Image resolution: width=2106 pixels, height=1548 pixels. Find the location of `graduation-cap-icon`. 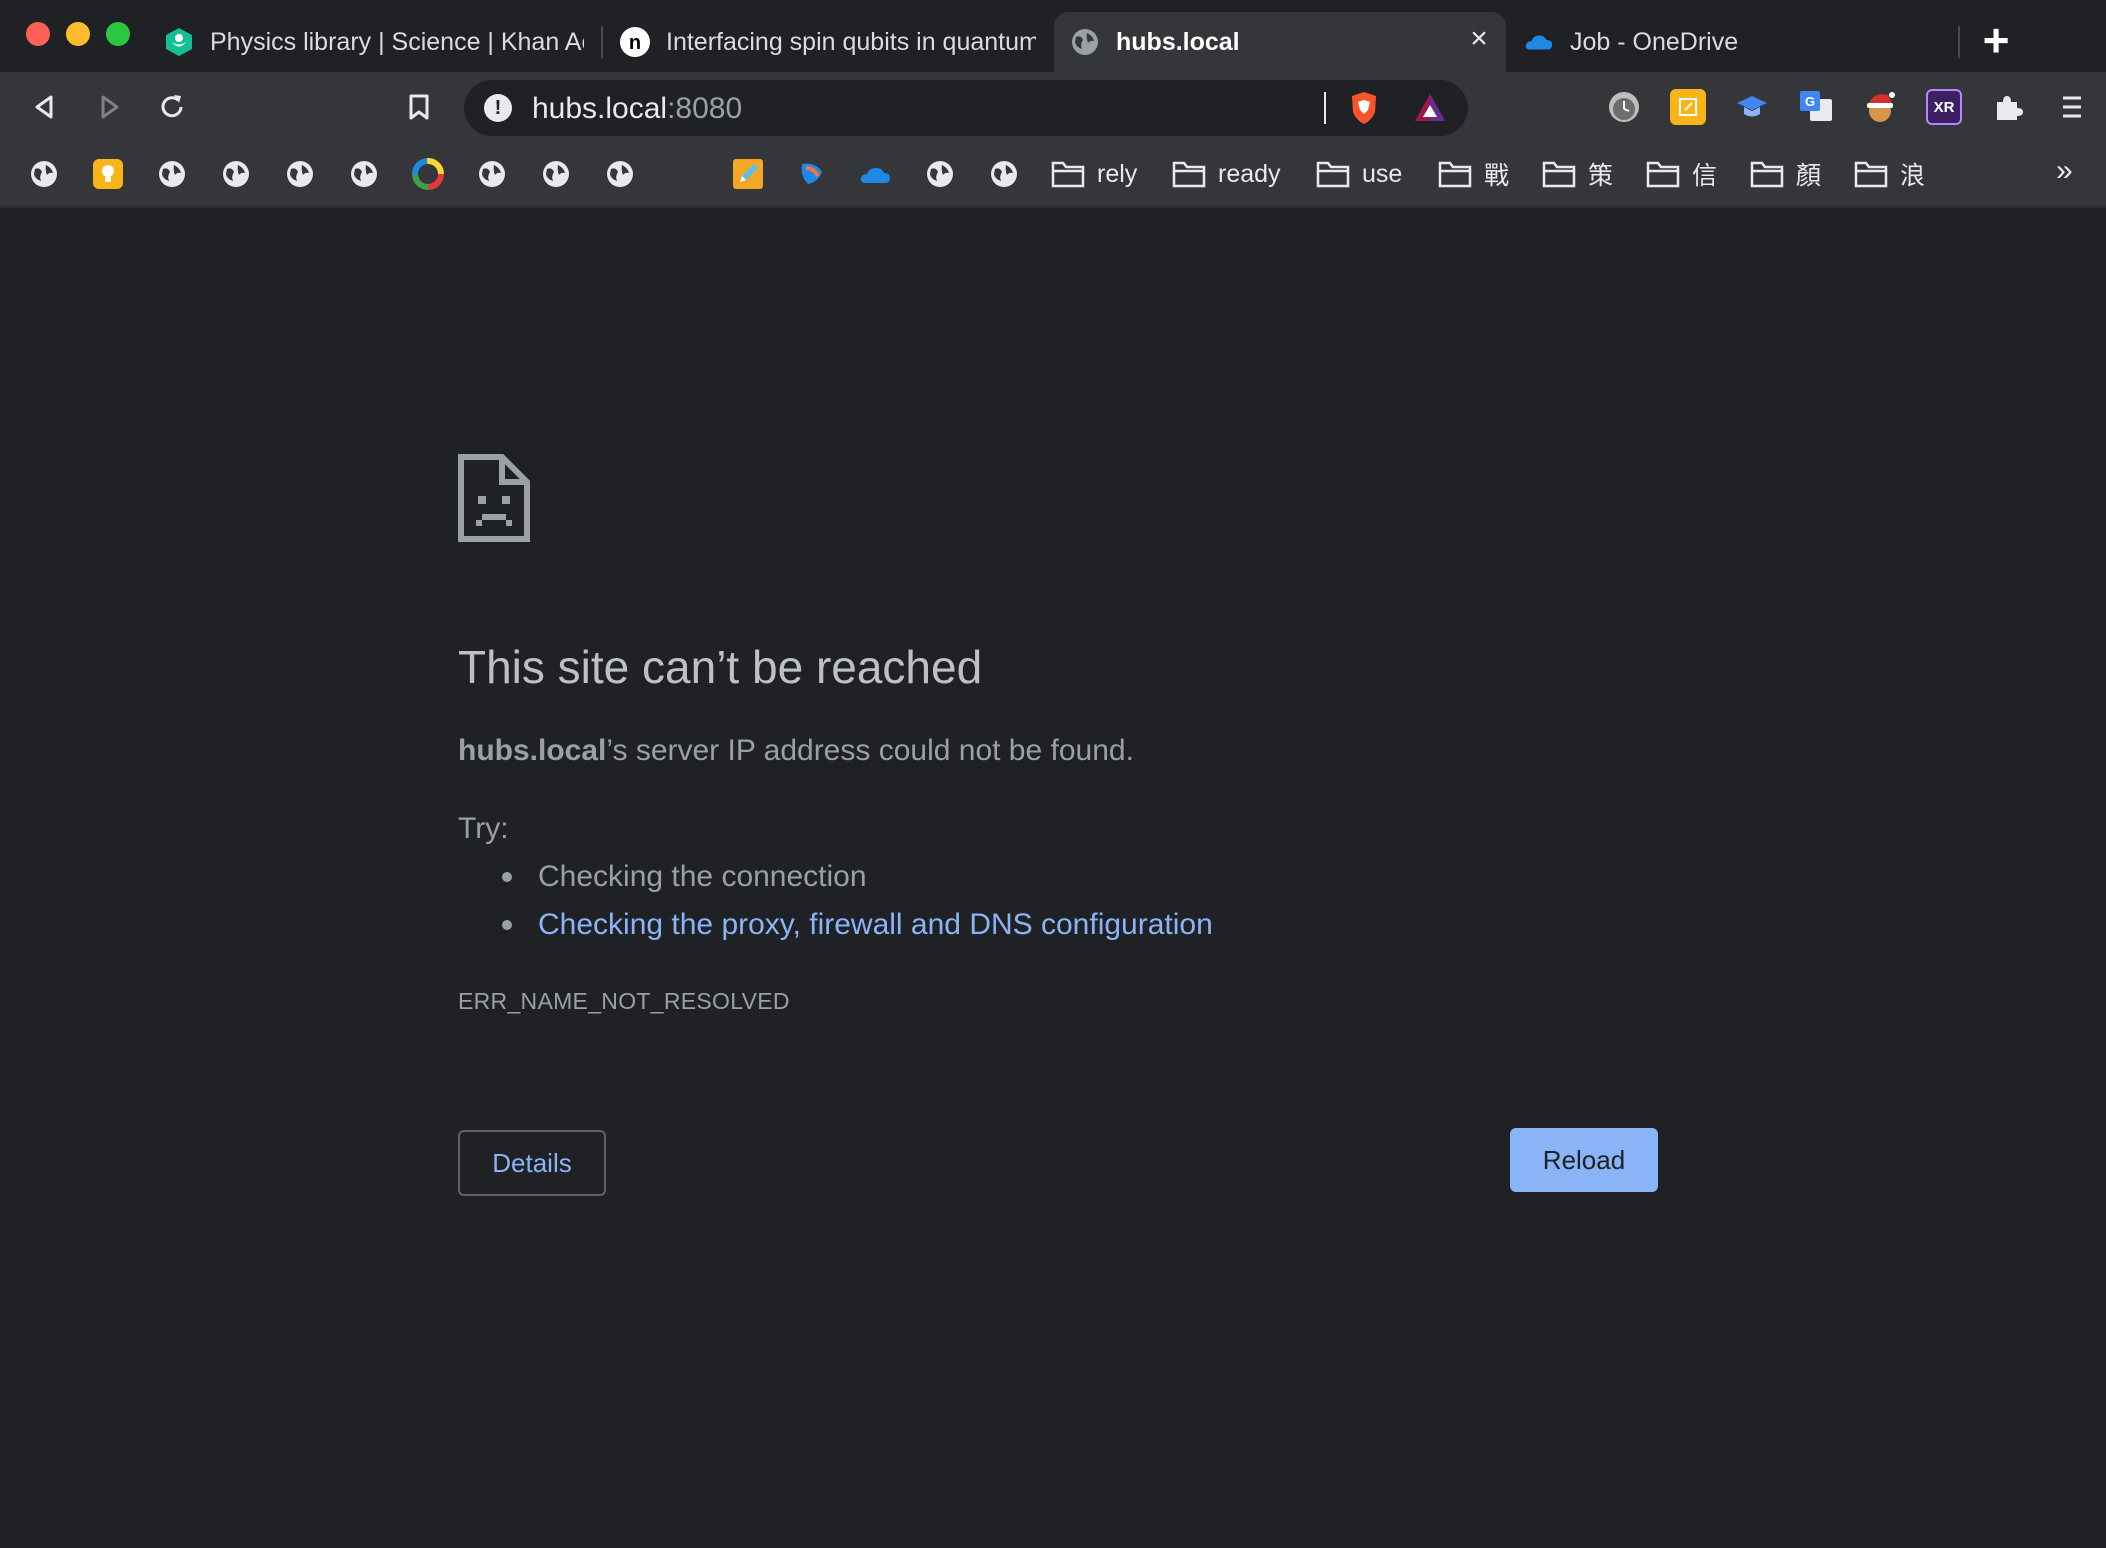

graduation-cap-icon is located at coordinates (1752, 107).